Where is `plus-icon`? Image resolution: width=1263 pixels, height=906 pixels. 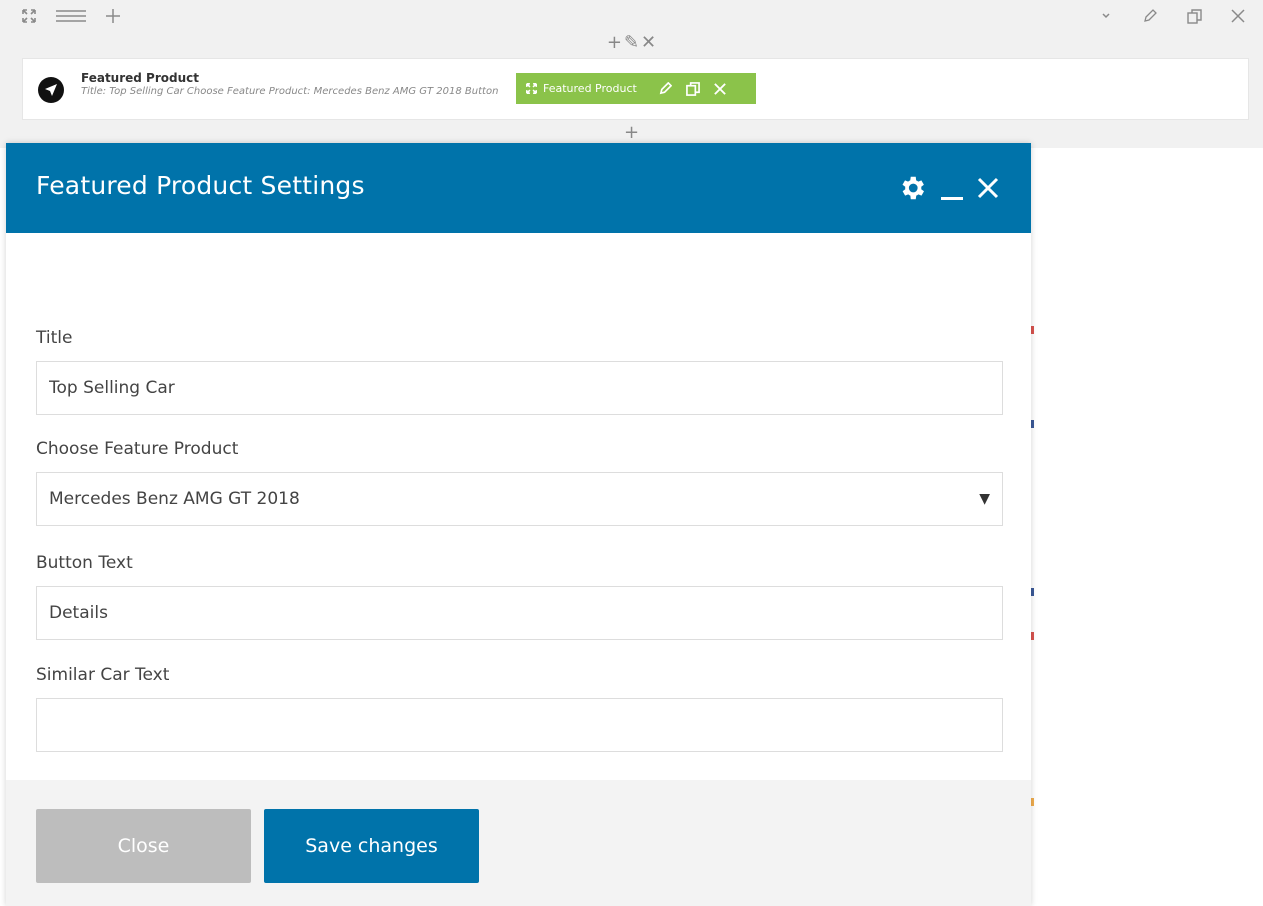 plus-icon is located at coordinates (113, 16).